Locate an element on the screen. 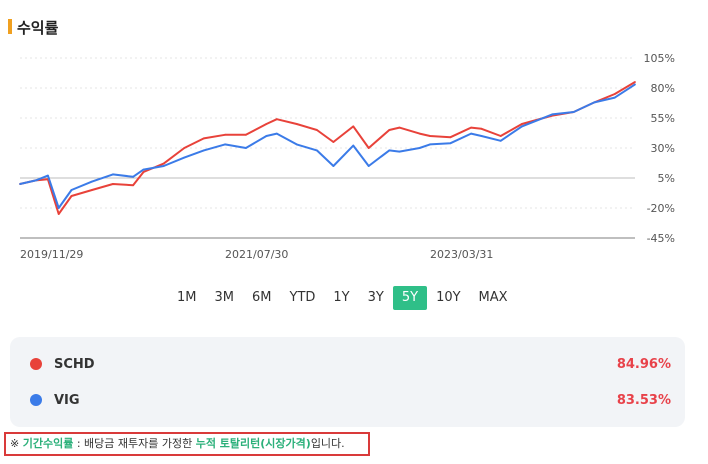  range-button-1m: 1M is located at coordinates (187, 298).